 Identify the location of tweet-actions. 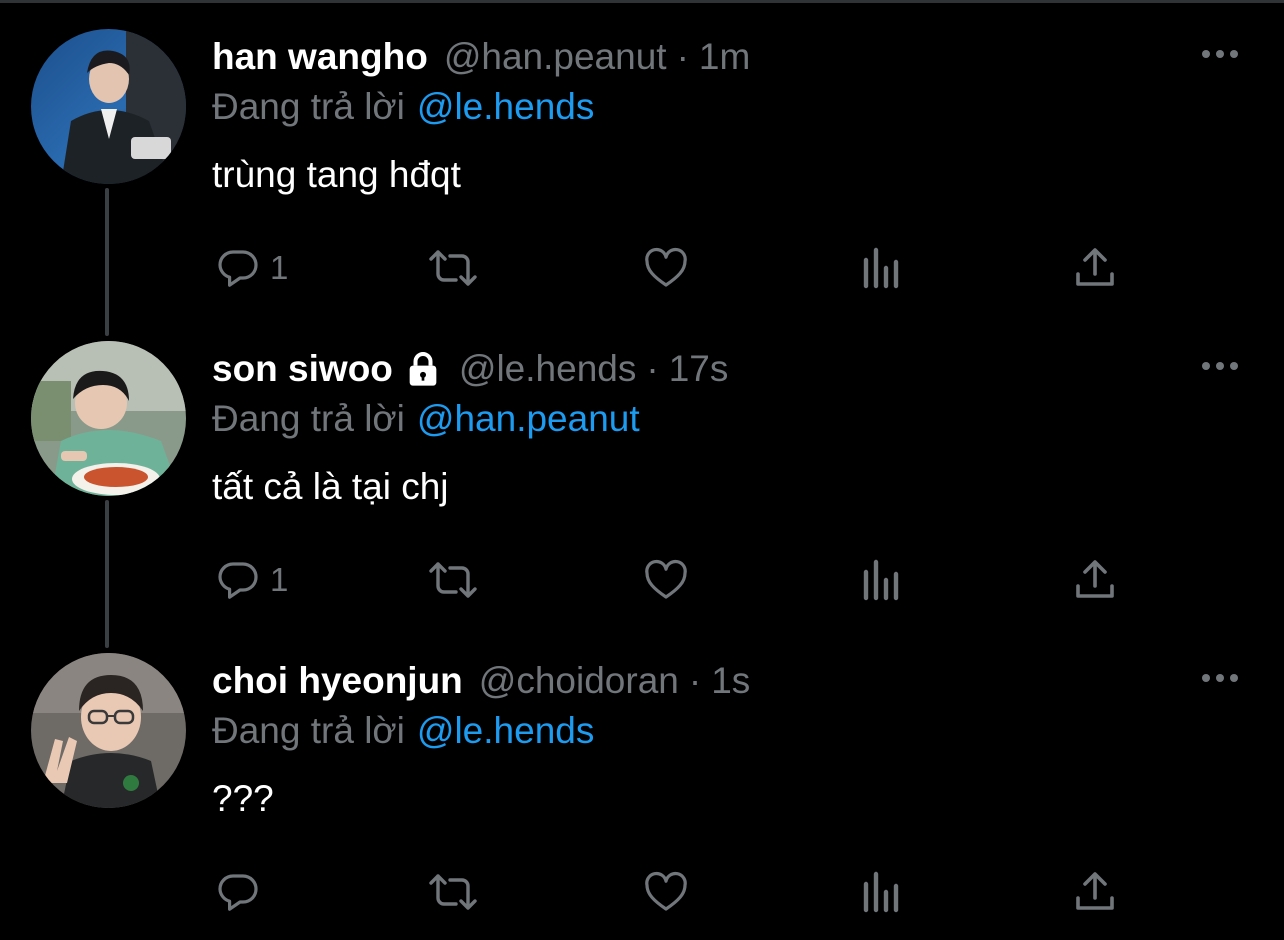
(642, 892).